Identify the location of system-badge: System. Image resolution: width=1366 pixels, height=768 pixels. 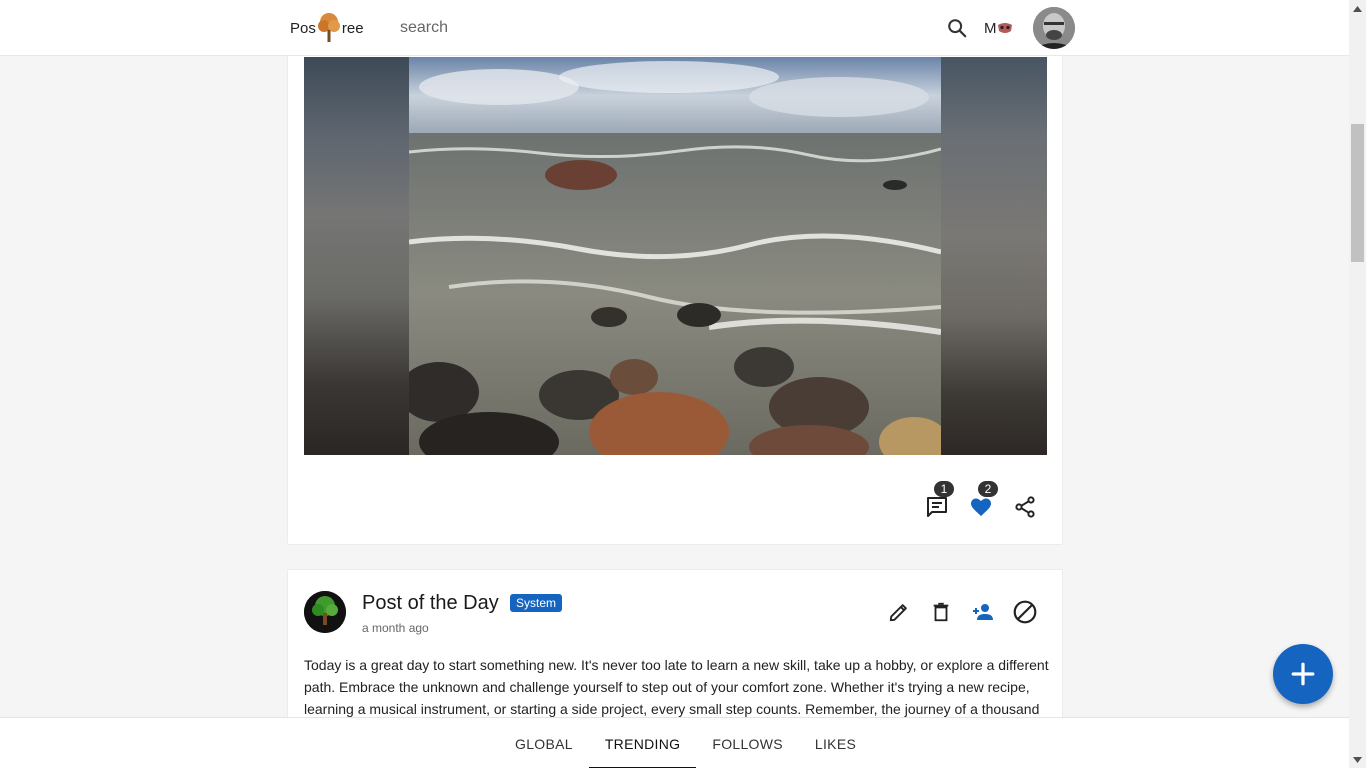
(536, 603).